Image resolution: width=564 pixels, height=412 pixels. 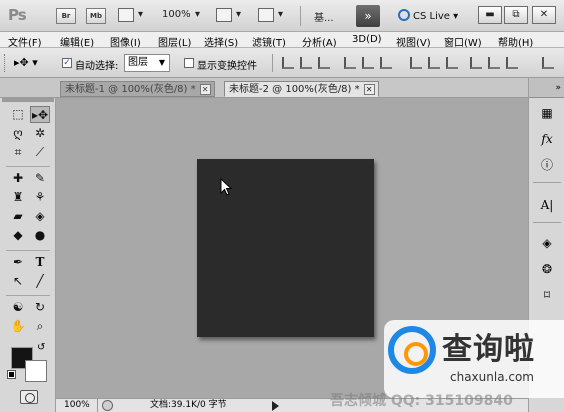 I want to click on arrange-documents-icon, so click(x=224, y=15).